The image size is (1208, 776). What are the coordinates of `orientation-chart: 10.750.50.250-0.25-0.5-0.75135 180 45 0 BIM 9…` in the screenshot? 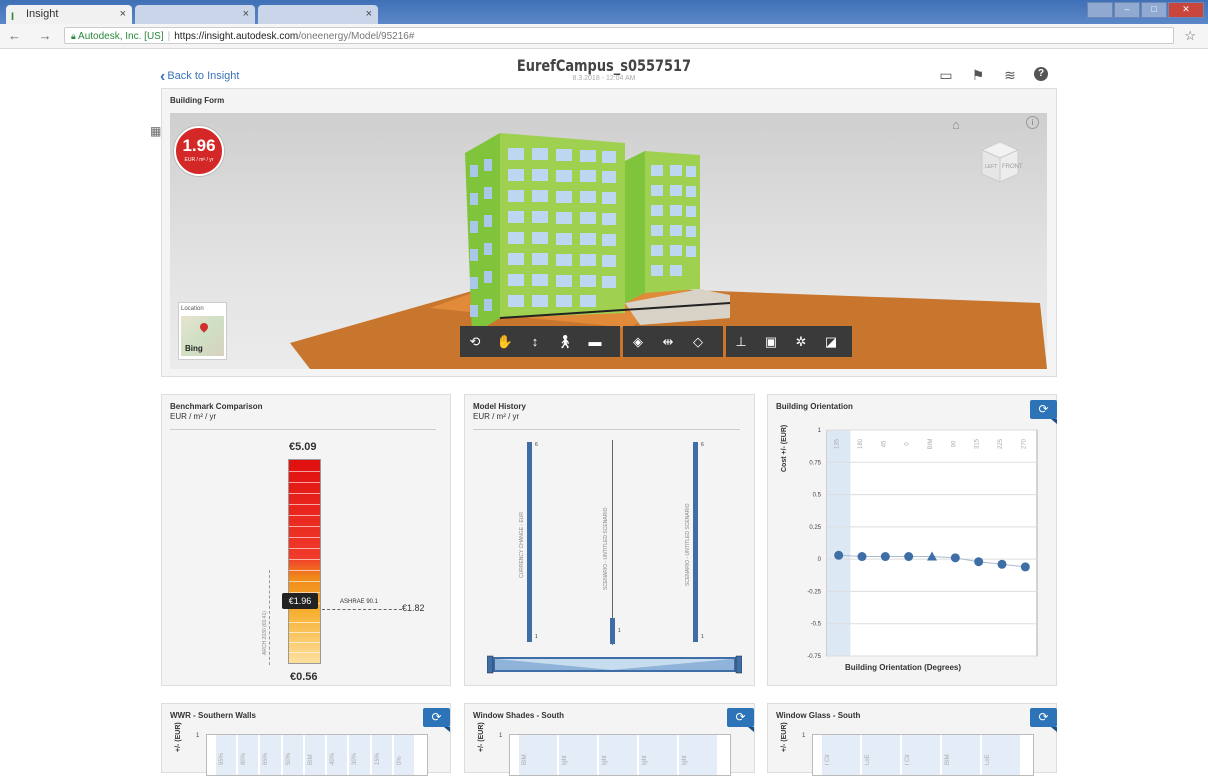 It's located at (922, 544).